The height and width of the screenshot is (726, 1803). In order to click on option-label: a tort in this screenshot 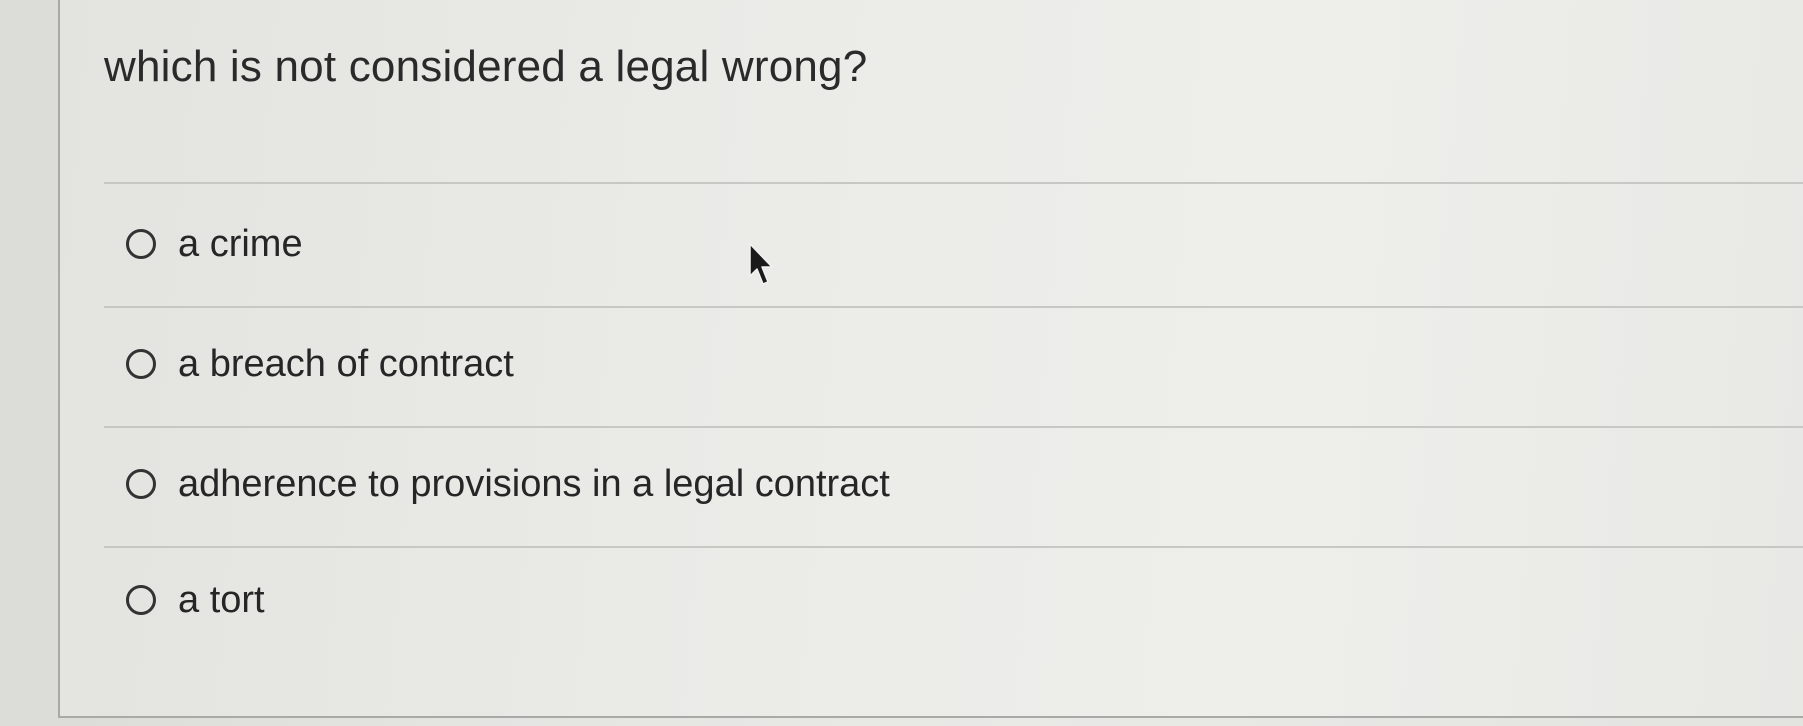, I will do `click(221, 599)`.